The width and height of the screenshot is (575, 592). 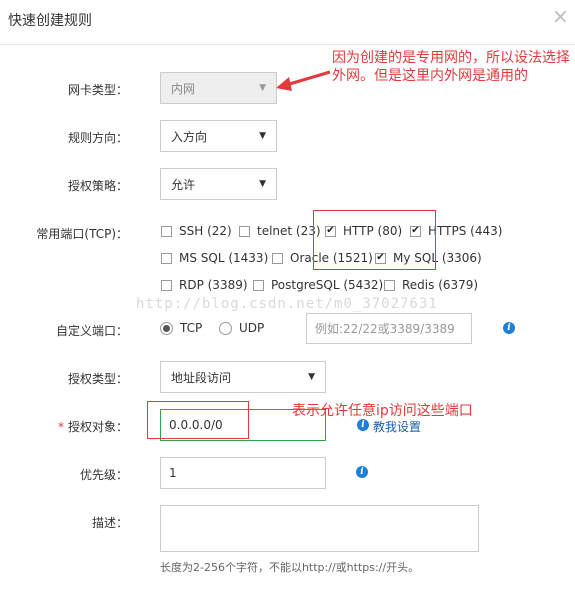 What do you see at coordinates (109, 523) in the screenshot?
I see `description-label: 描述：` at bounding box center [109, 523].